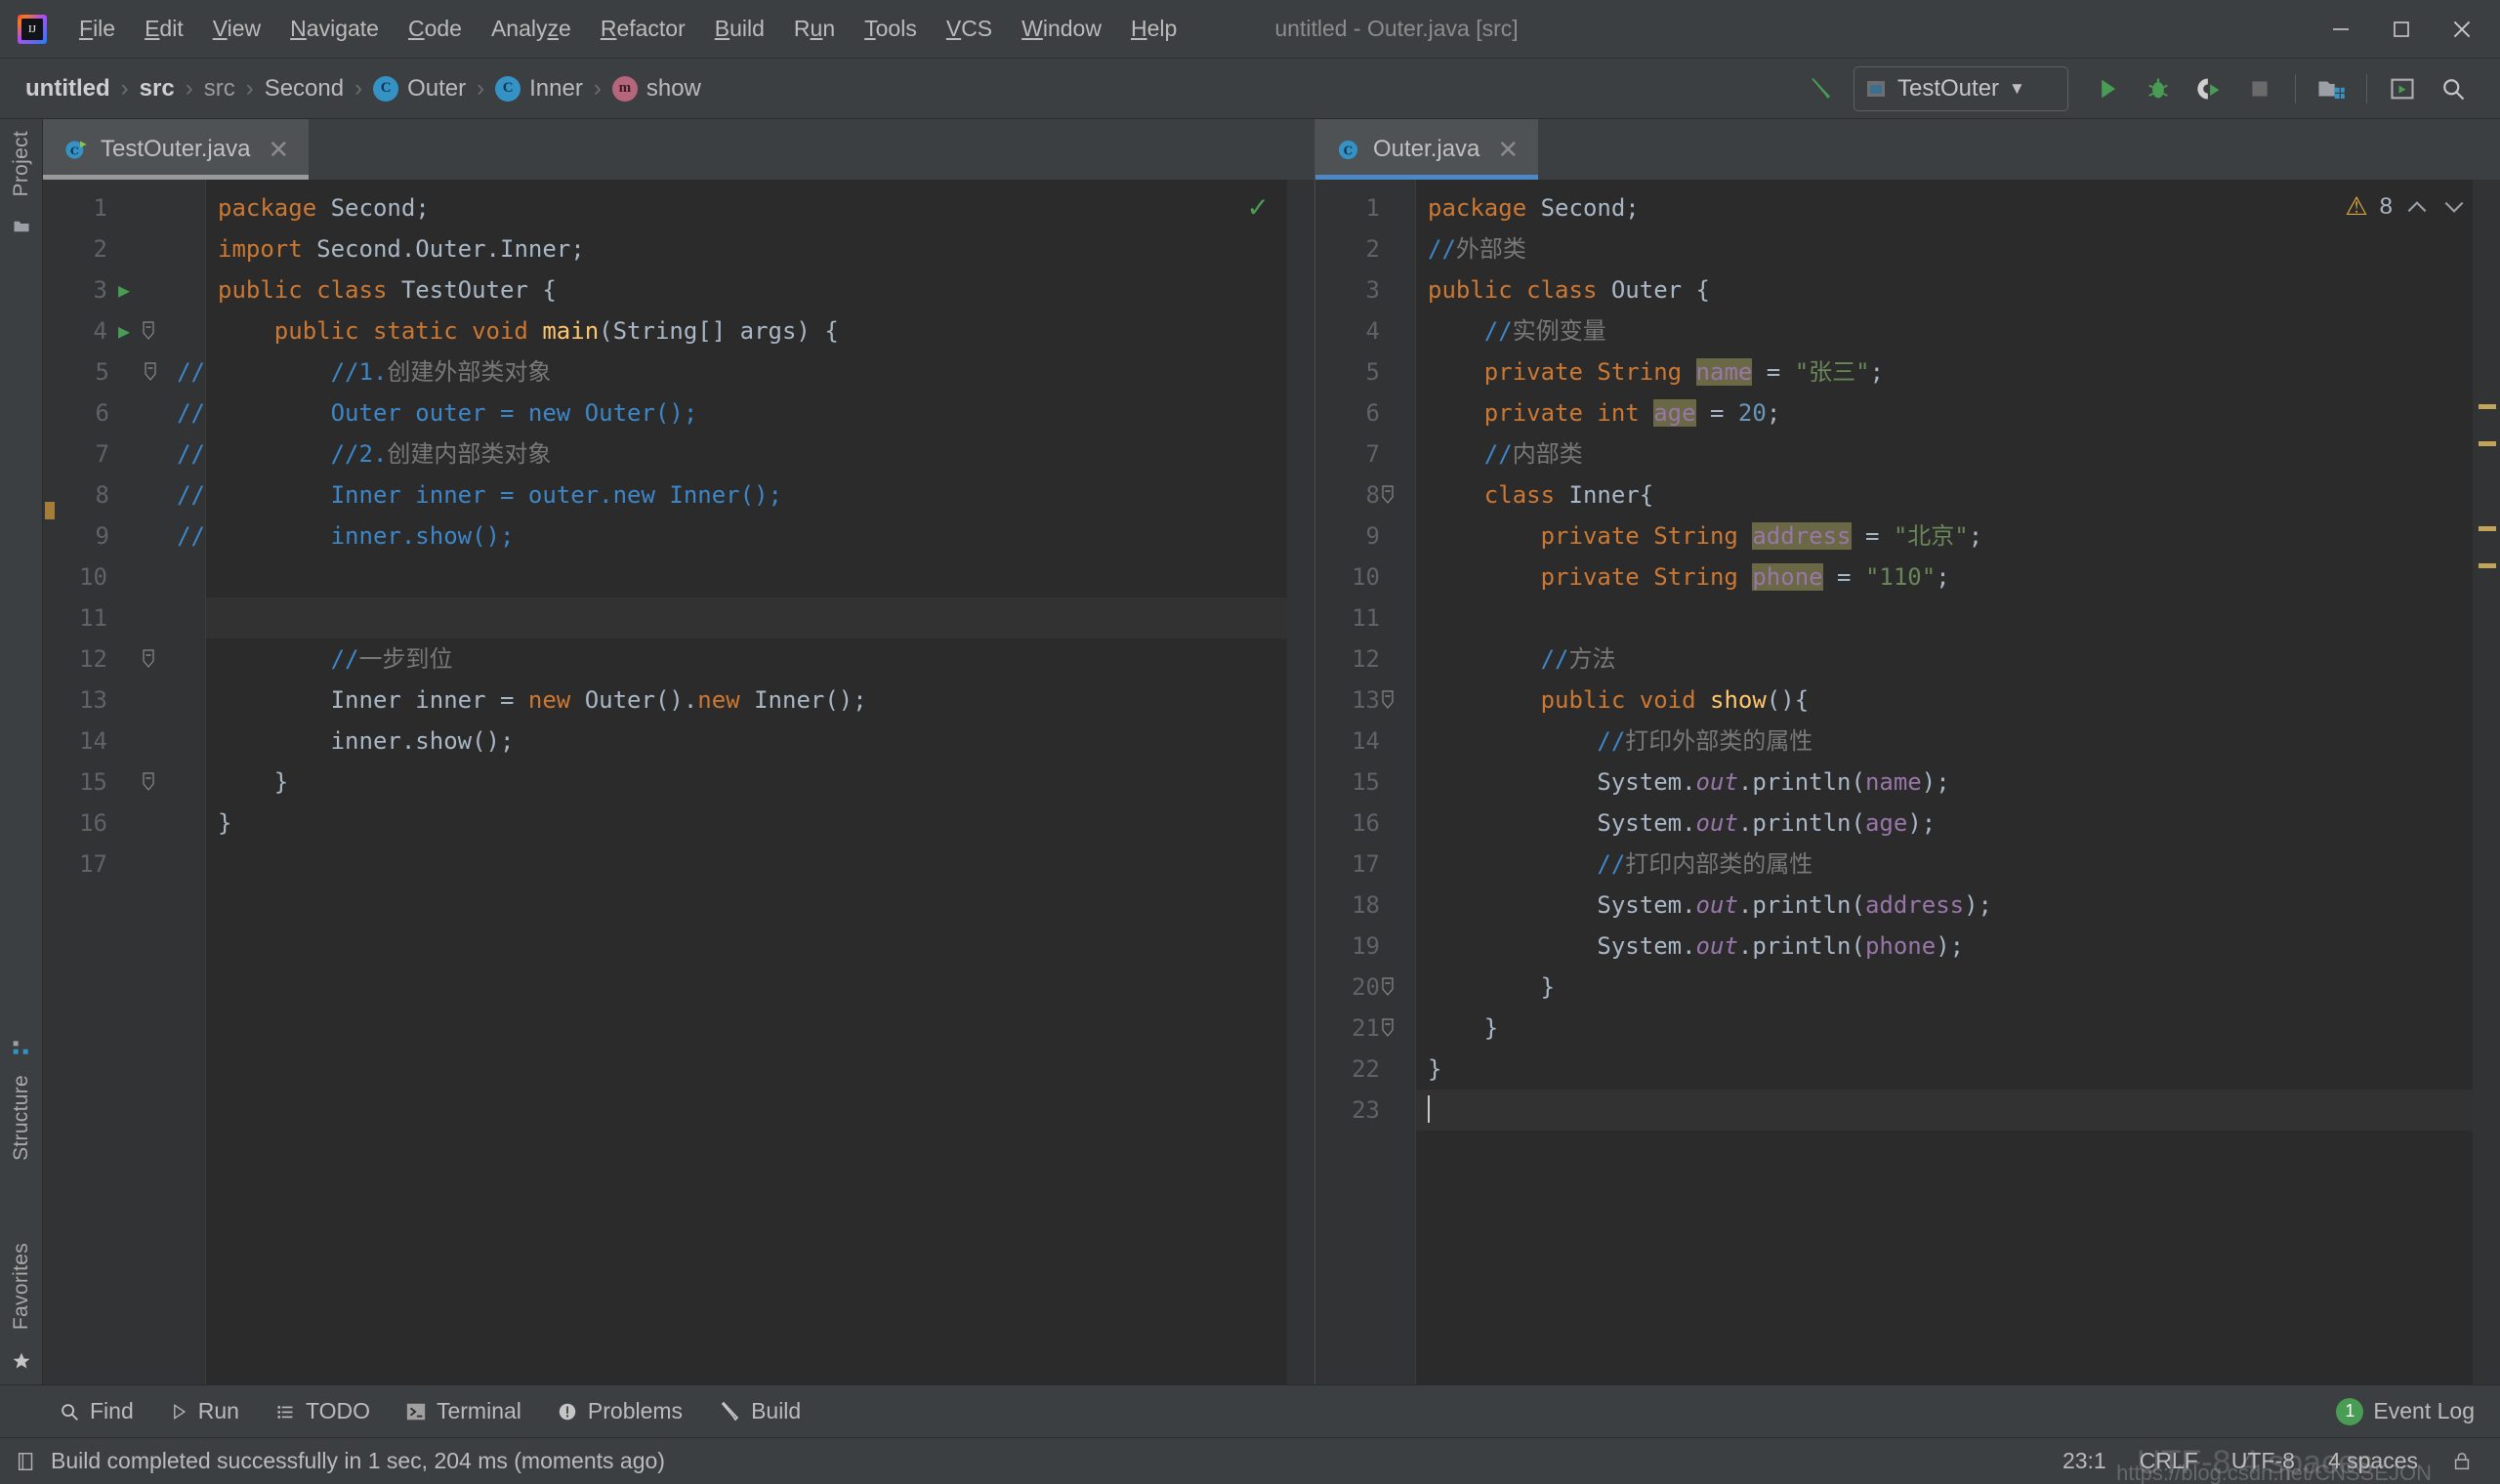 The width and height of the screenshot is (2500, 1484). What do you see at coordinates (2209, 89) in the screenshot?
I see `run-with-coverage-button` at bounding box center [2209, 89].